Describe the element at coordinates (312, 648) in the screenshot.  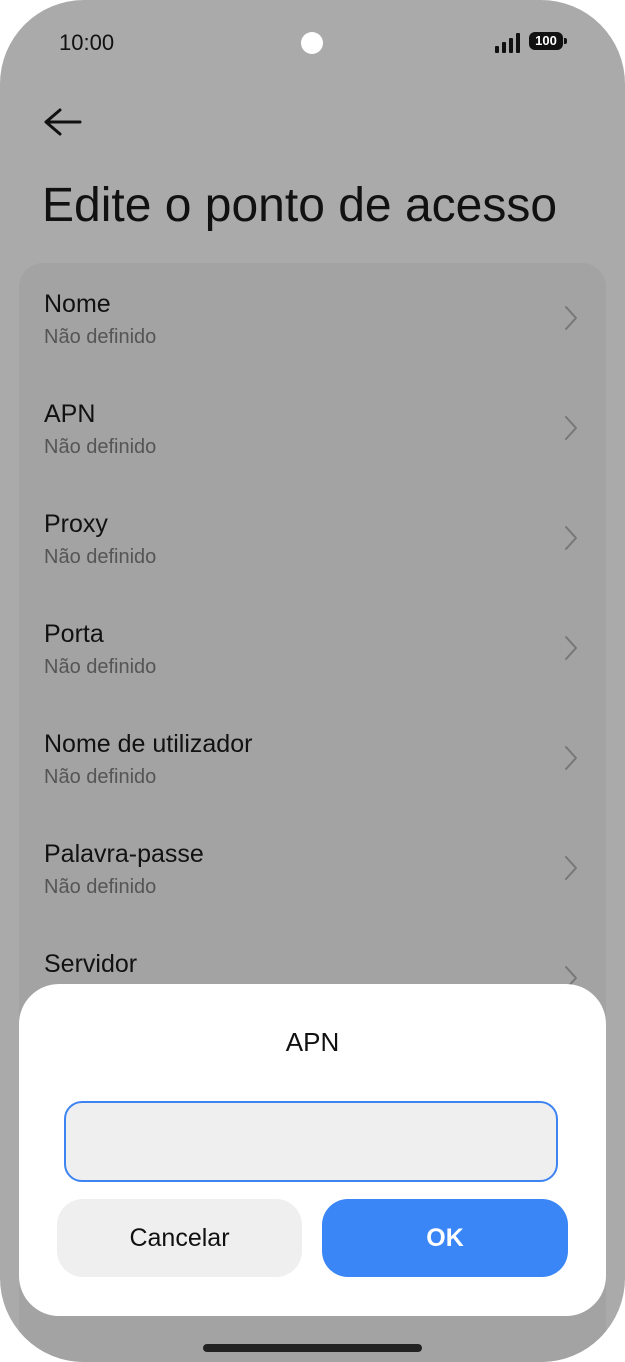
I see `list-item-porta: Porta Não definido` at that location.